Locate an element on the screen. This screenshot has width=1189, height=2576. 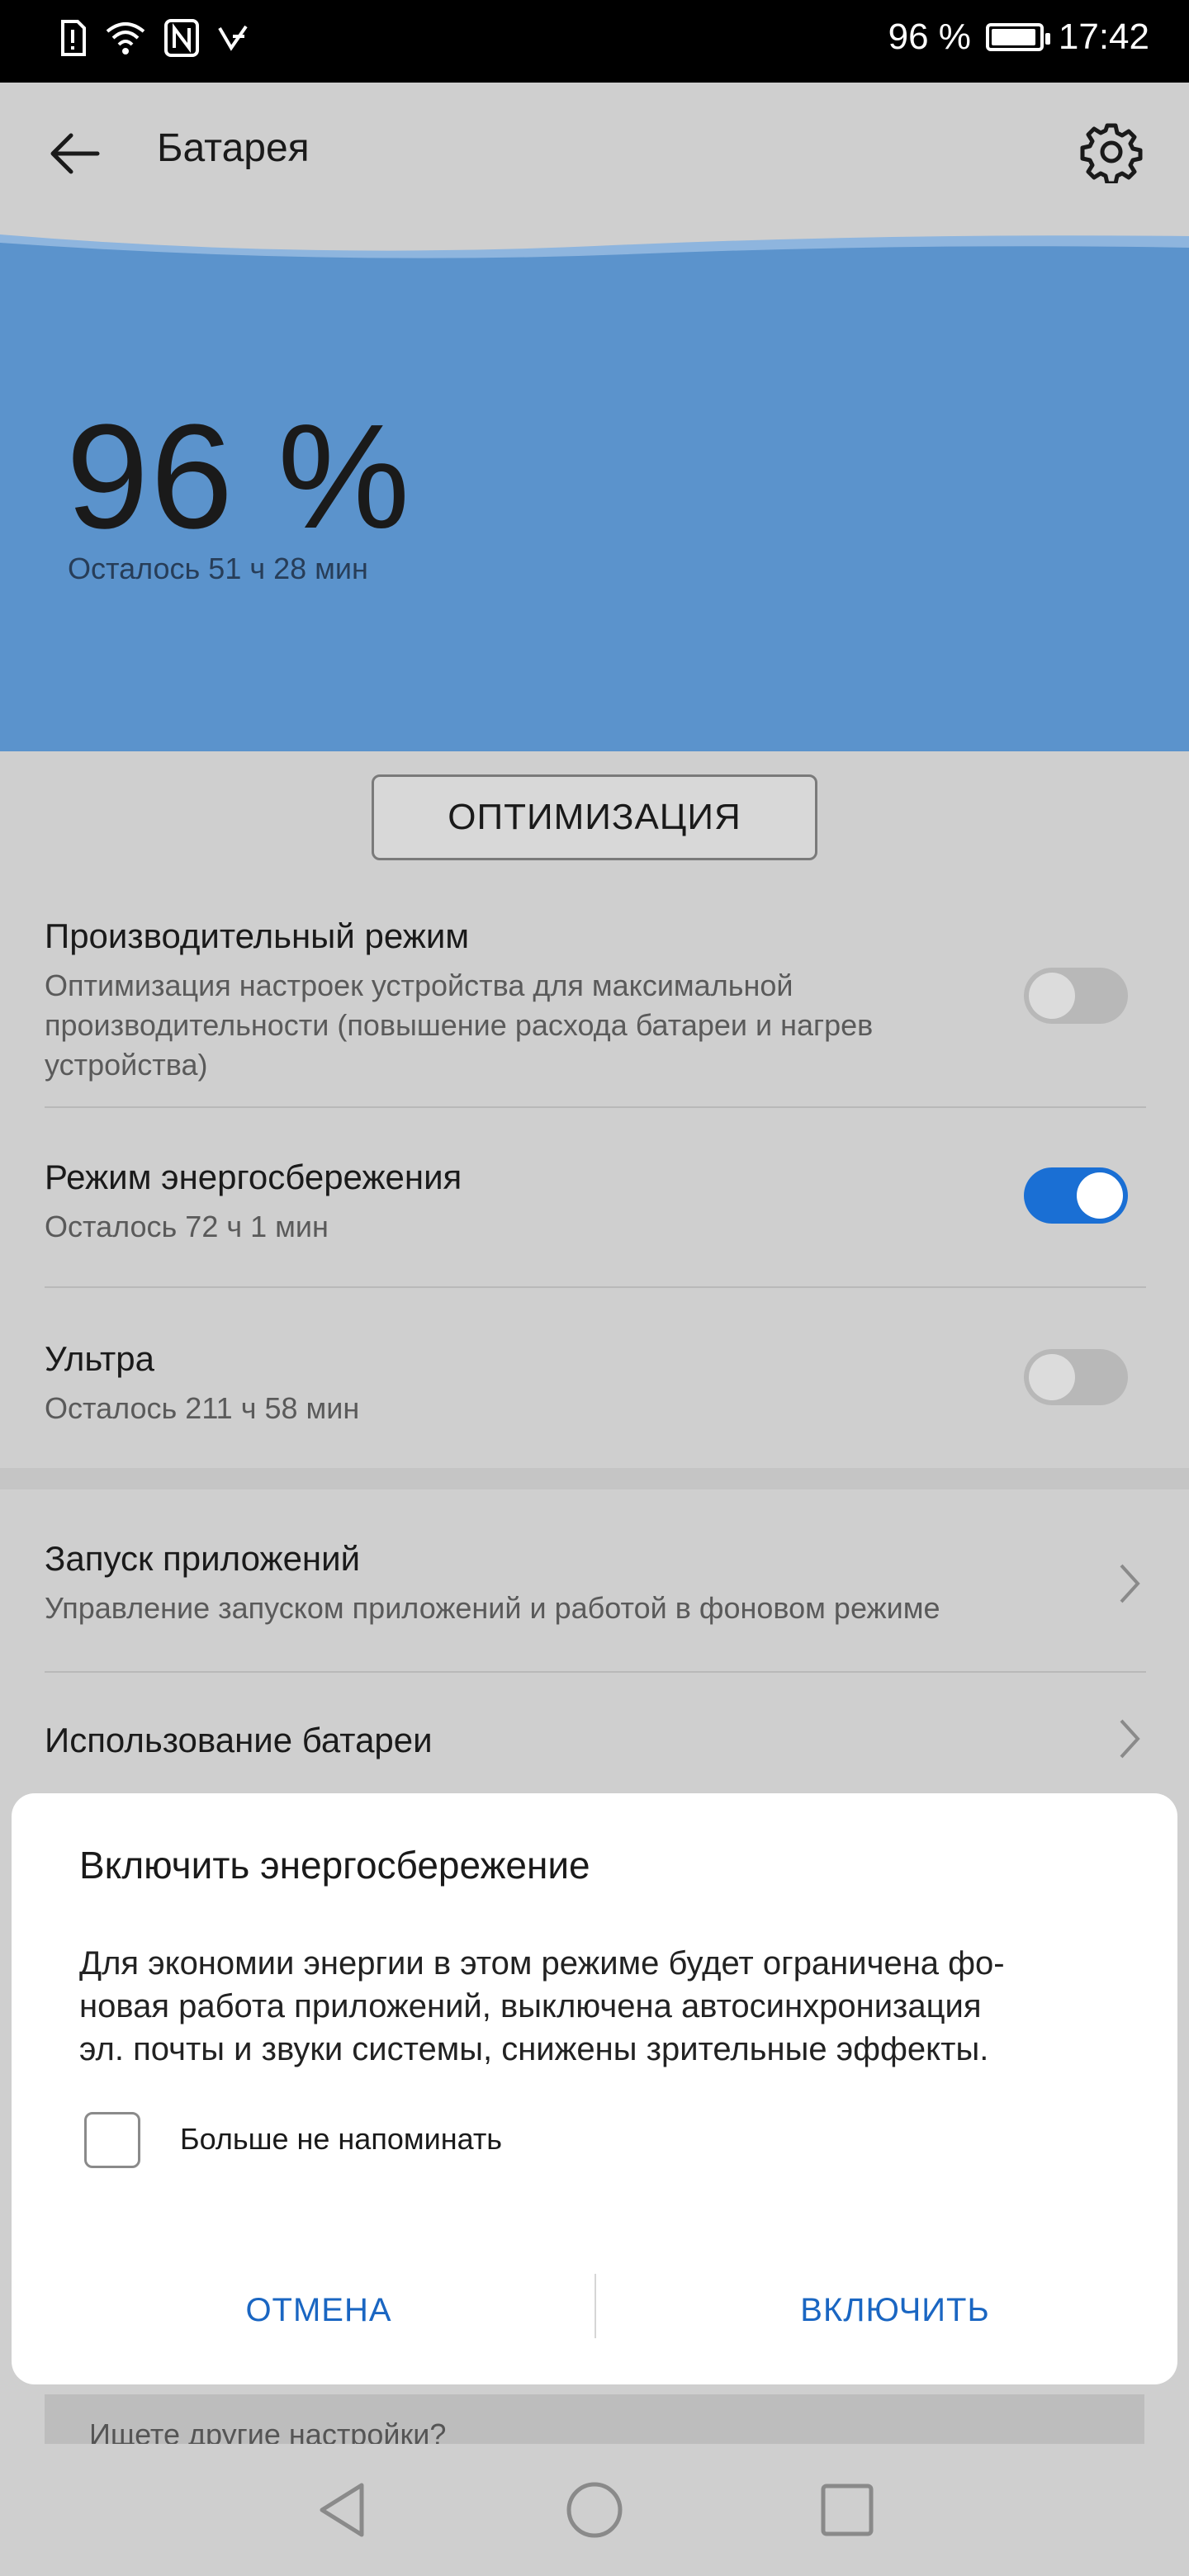
battery-percent: 96 % is located at coordinates (239, 477).